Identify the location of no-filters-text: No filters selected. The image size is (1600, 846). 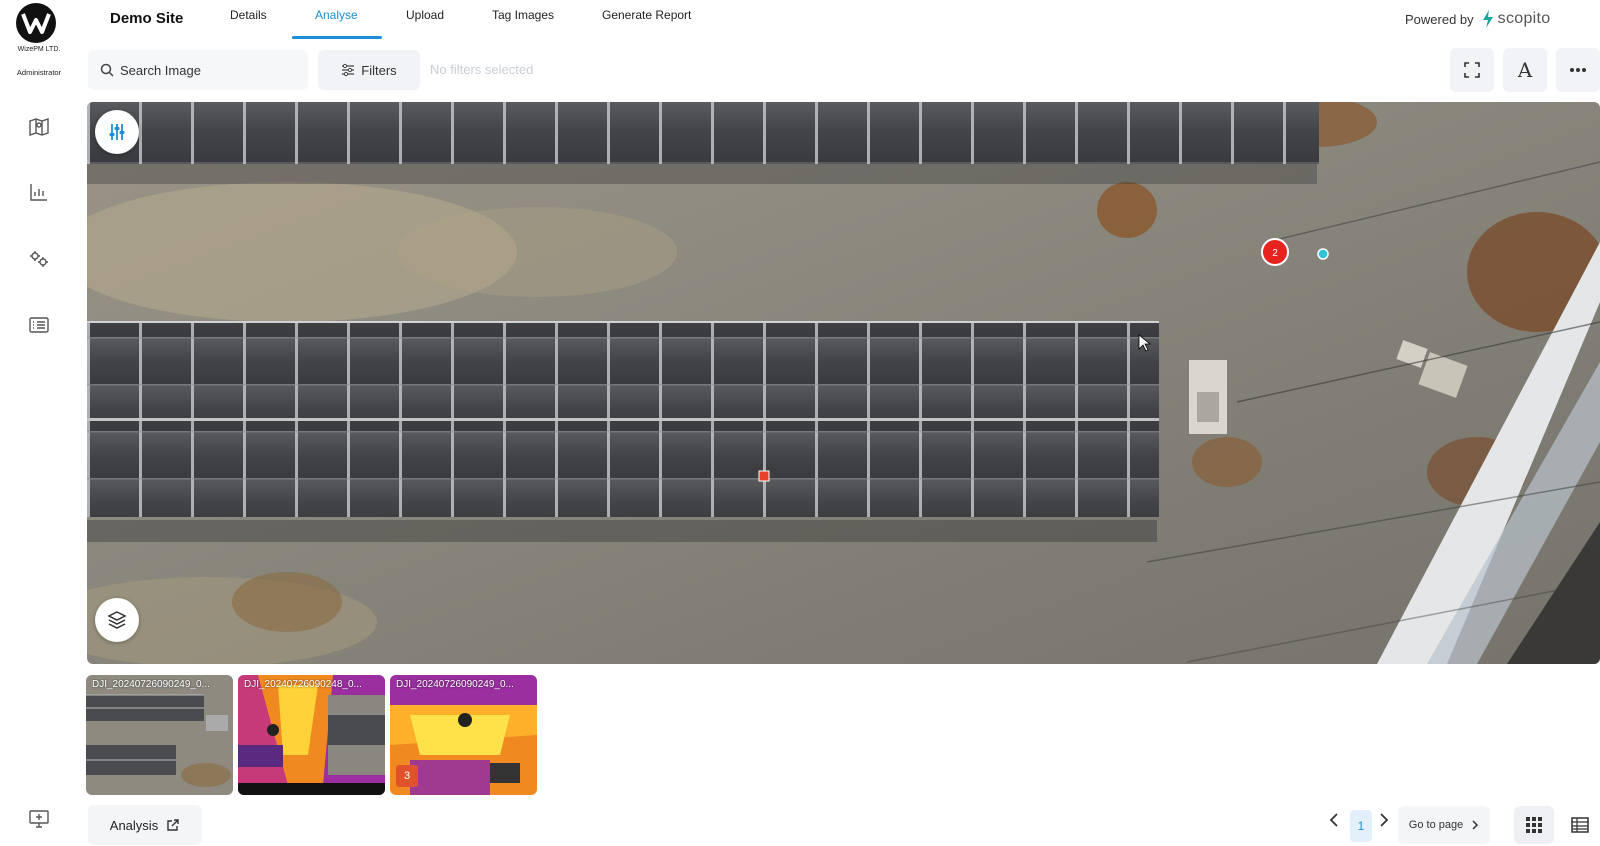
(482, 69).